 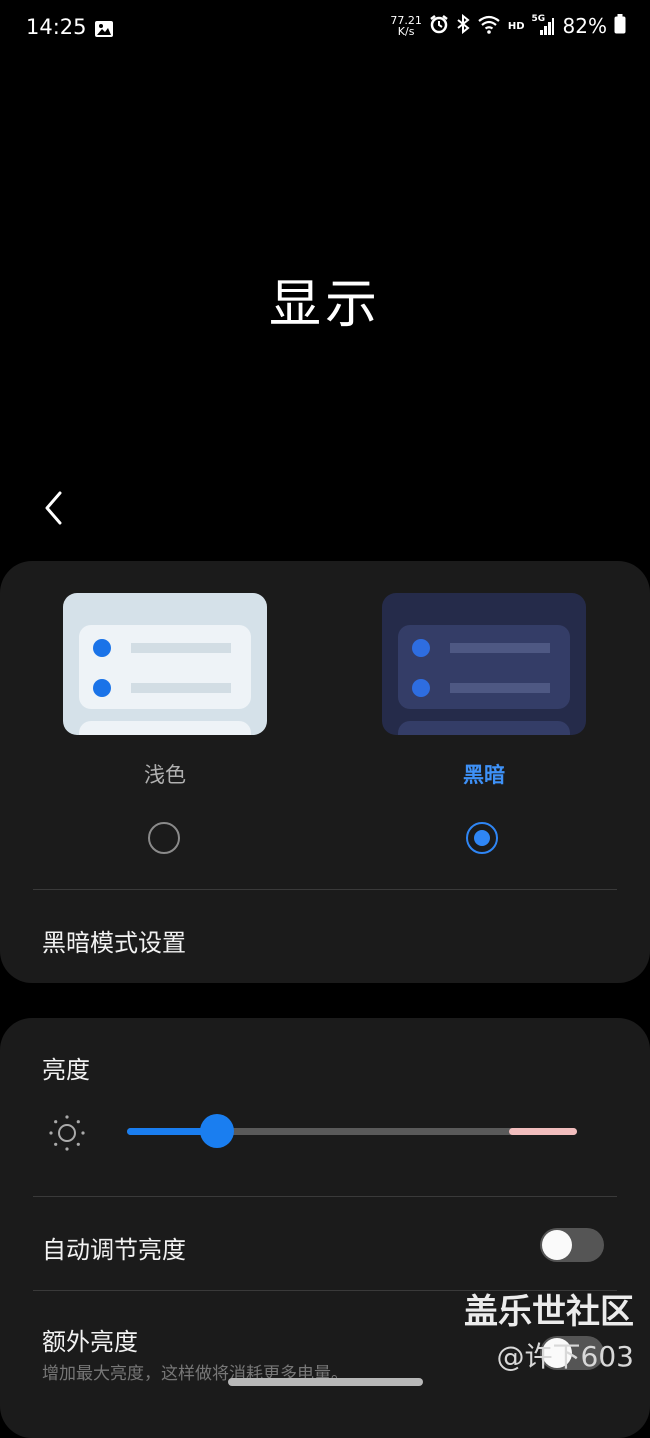 I want to click on back-icon, so click(x=53, y=508).